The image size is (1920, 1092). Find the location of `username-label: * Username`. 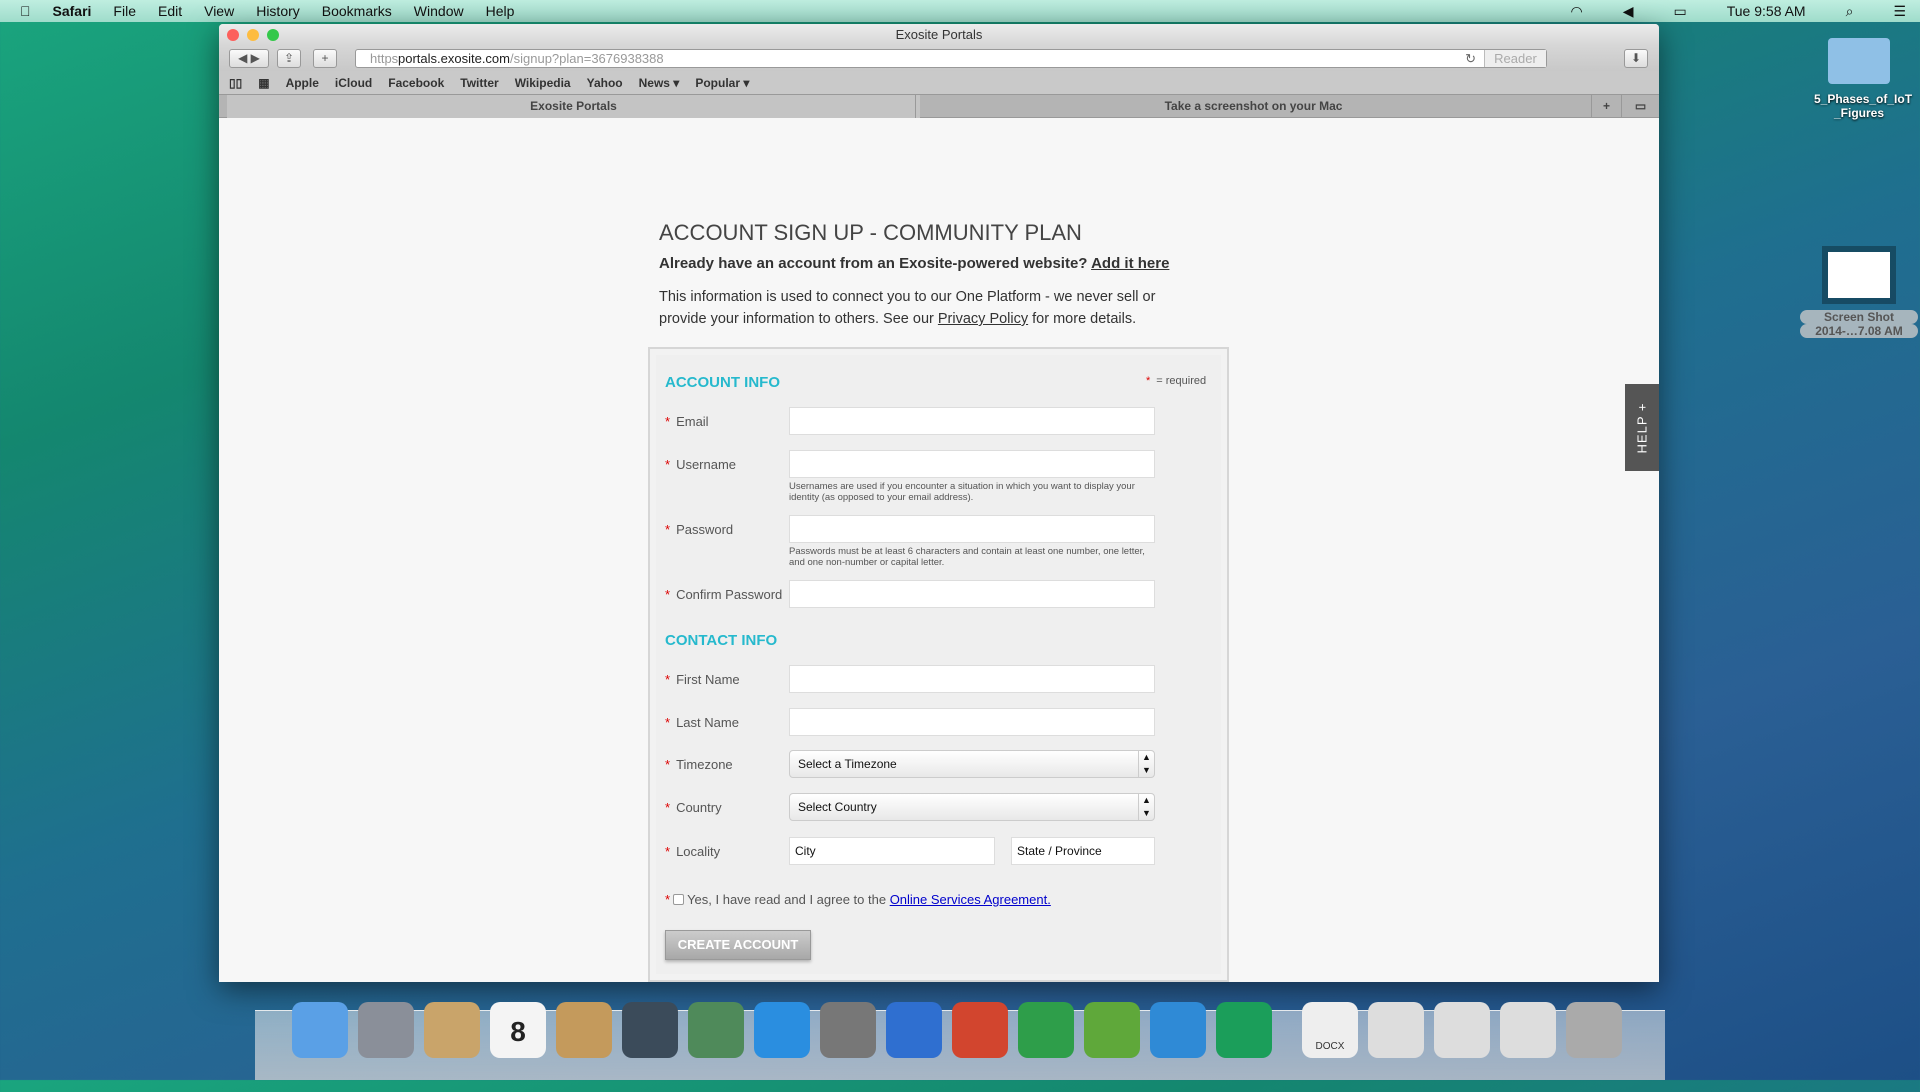

username-label: * Username is located at coordinates (701, 464).